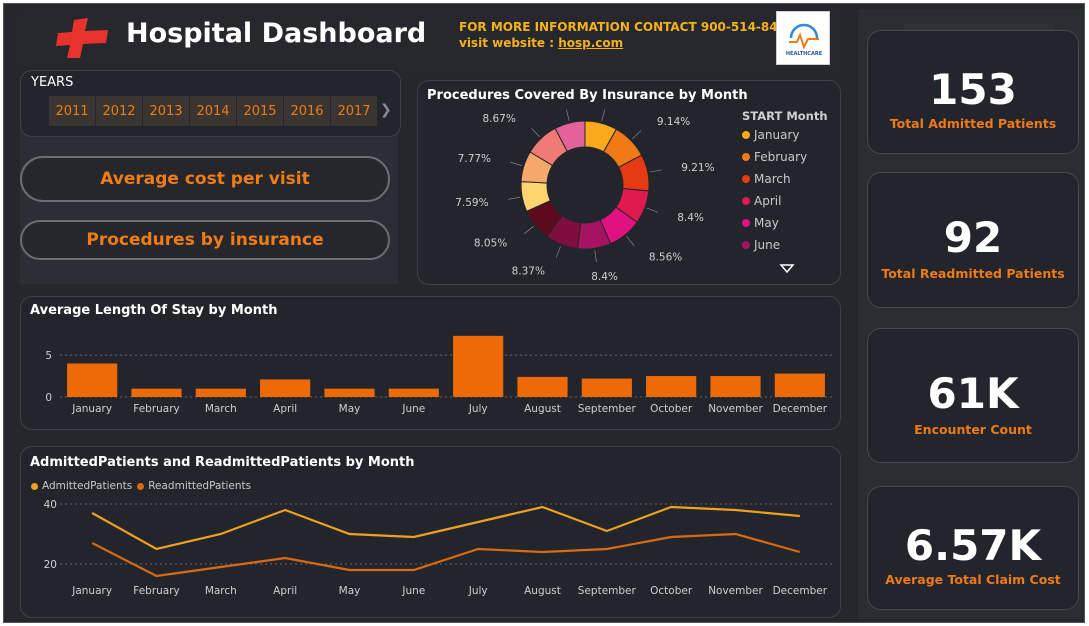  What do you see at coordinates (590, 43) in the screenshot?
I see `website-link: hosp.com` at bounding box center [590, 43].